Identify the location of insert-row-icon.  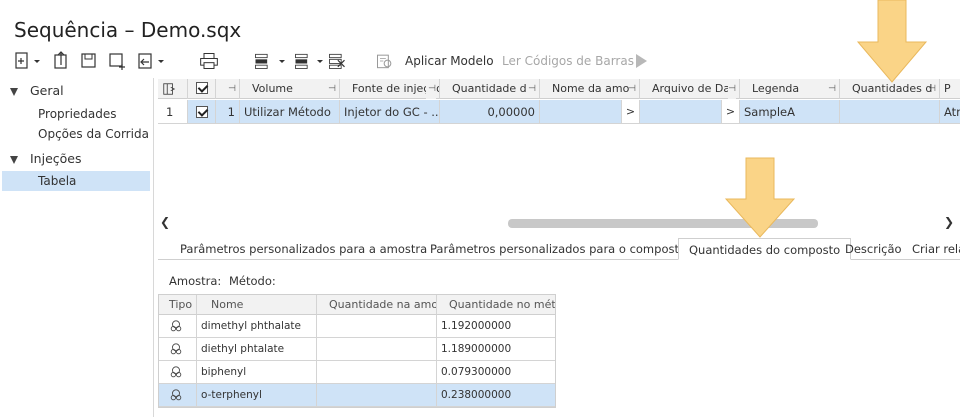
(263, 61).